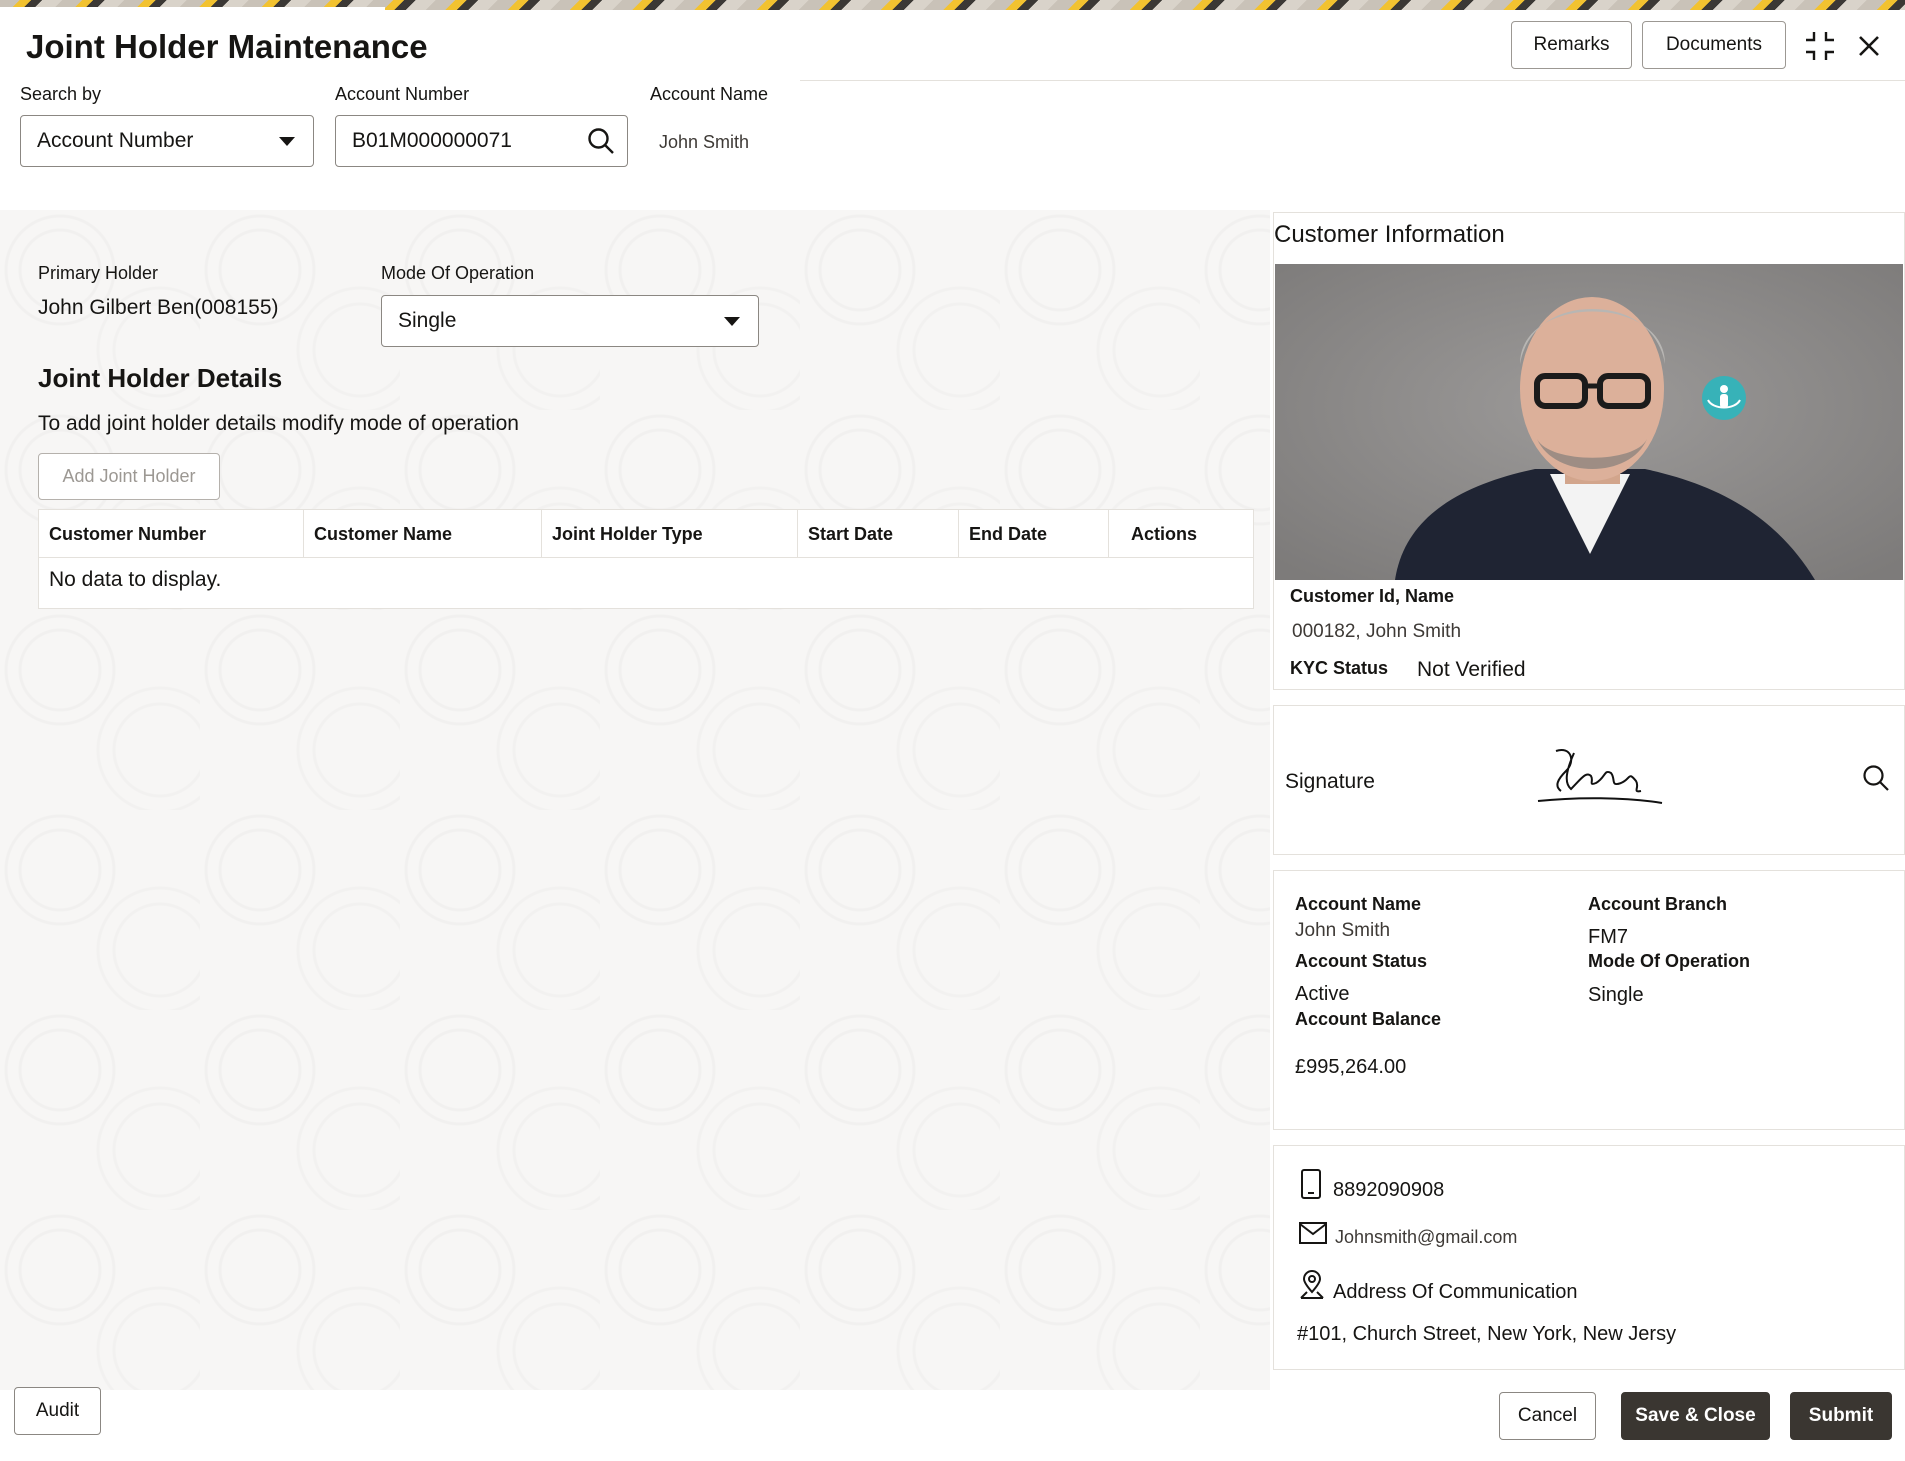 The image size is (1905, 1461). I want to click on remarks-button: Remarks, so click(1571, 45).